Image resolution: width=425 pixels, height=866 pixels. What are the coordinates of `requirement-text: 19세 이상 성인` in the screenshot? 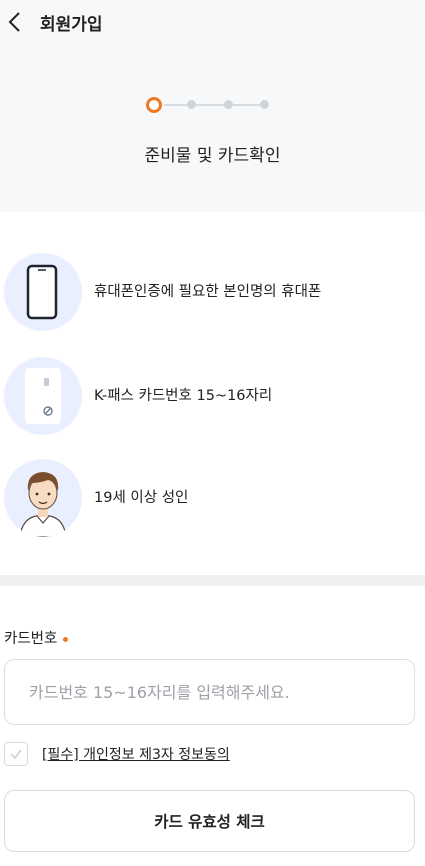 It's located at (141, 498).